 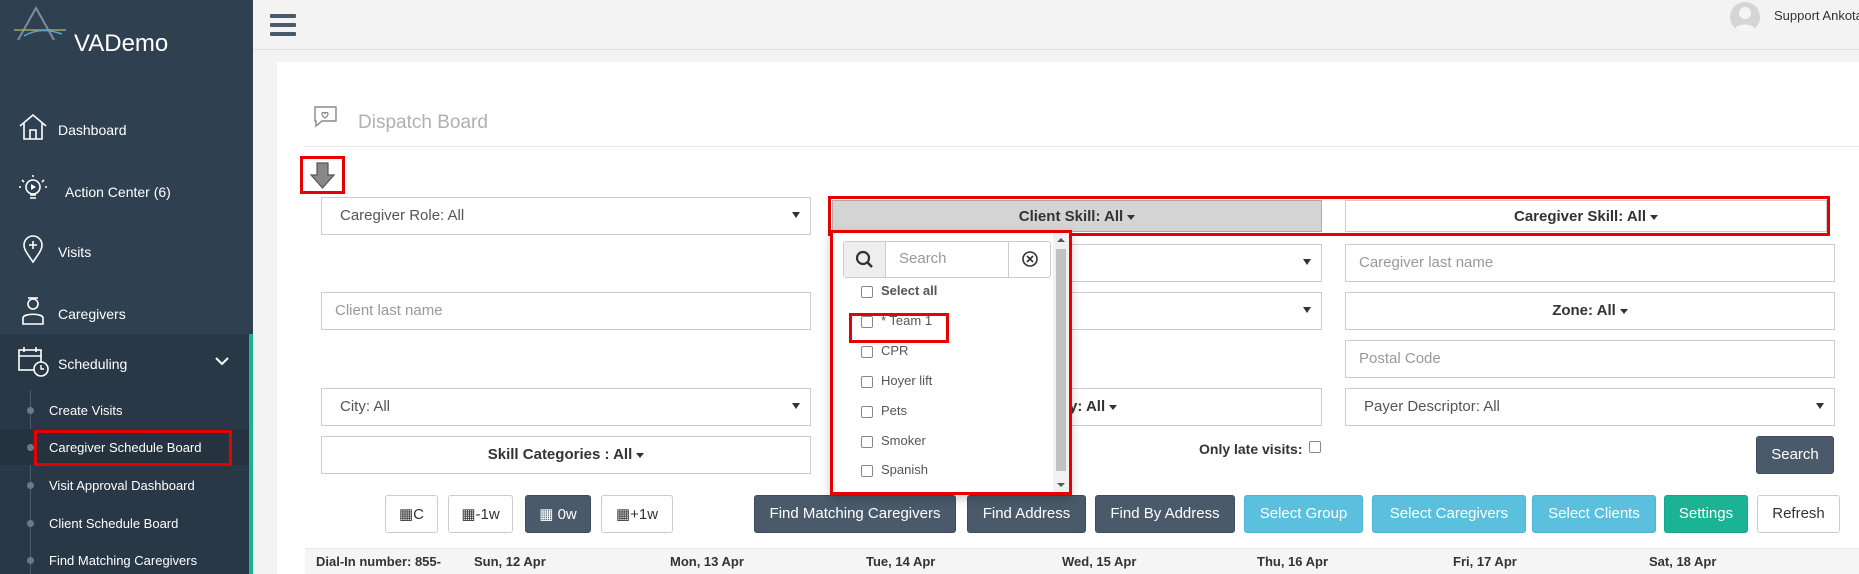 I want to click on calendar-clock-icon, so click(x=33, y=362).